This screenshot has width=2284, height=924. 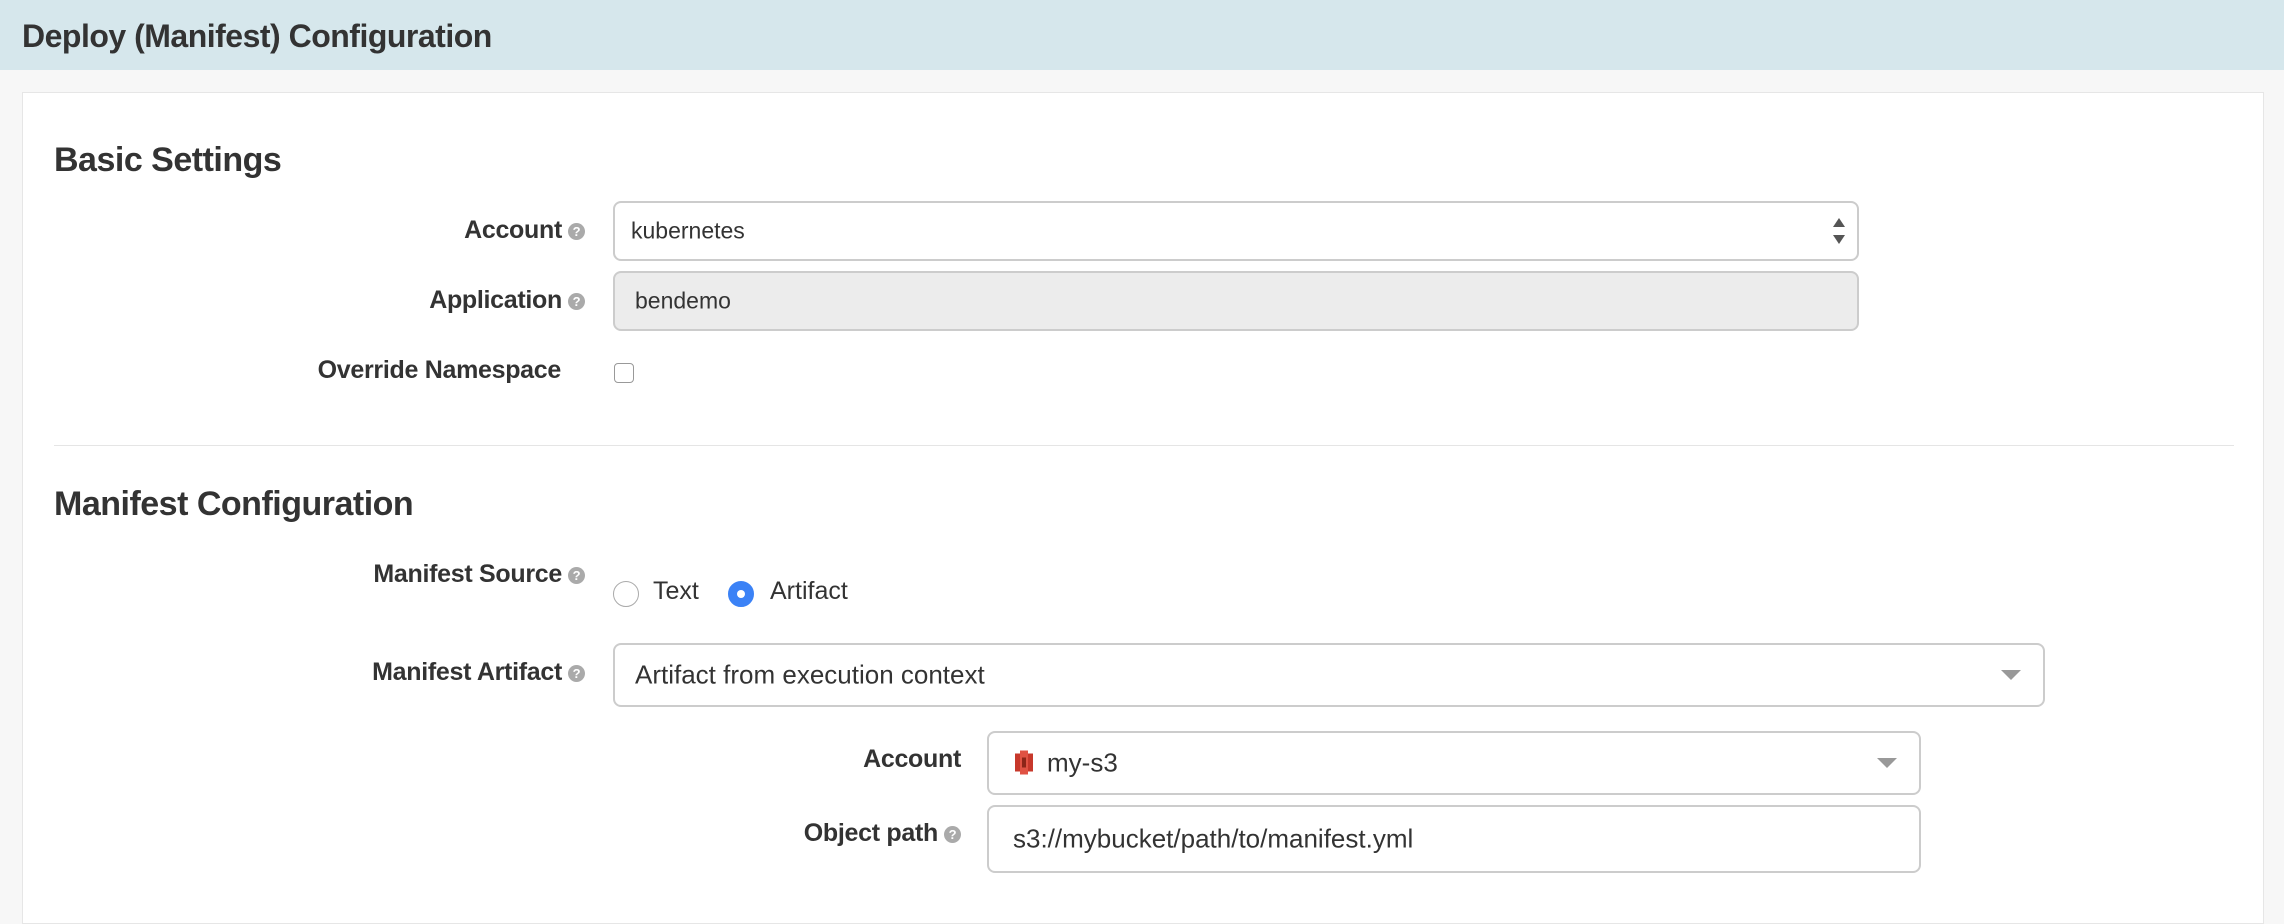 What do you see at coordinates (257, 36) in the screenshot?
I see `page-title: Deploy (Manifest) Configuration` at bounding box center [257, 36].